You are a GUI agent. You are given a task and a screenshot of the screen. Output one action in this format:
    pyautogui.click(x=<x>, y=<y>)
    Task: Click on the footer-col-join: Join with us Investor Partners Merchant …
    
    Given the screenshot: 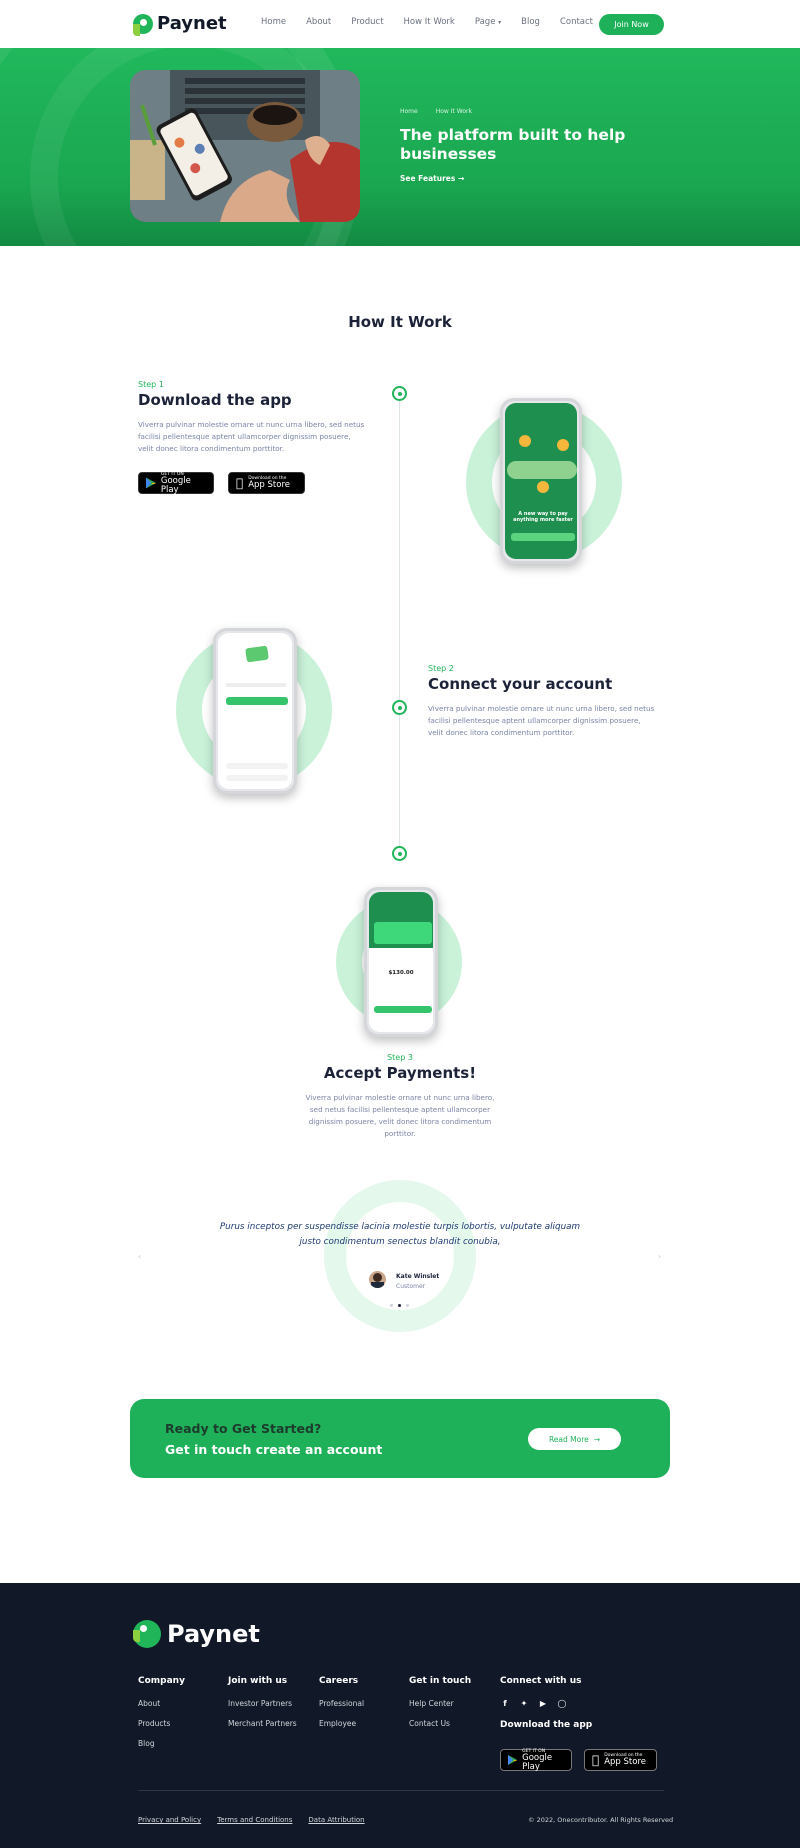 What is the action you would take?
    pyautogui.click(x=262, y=1707)
    